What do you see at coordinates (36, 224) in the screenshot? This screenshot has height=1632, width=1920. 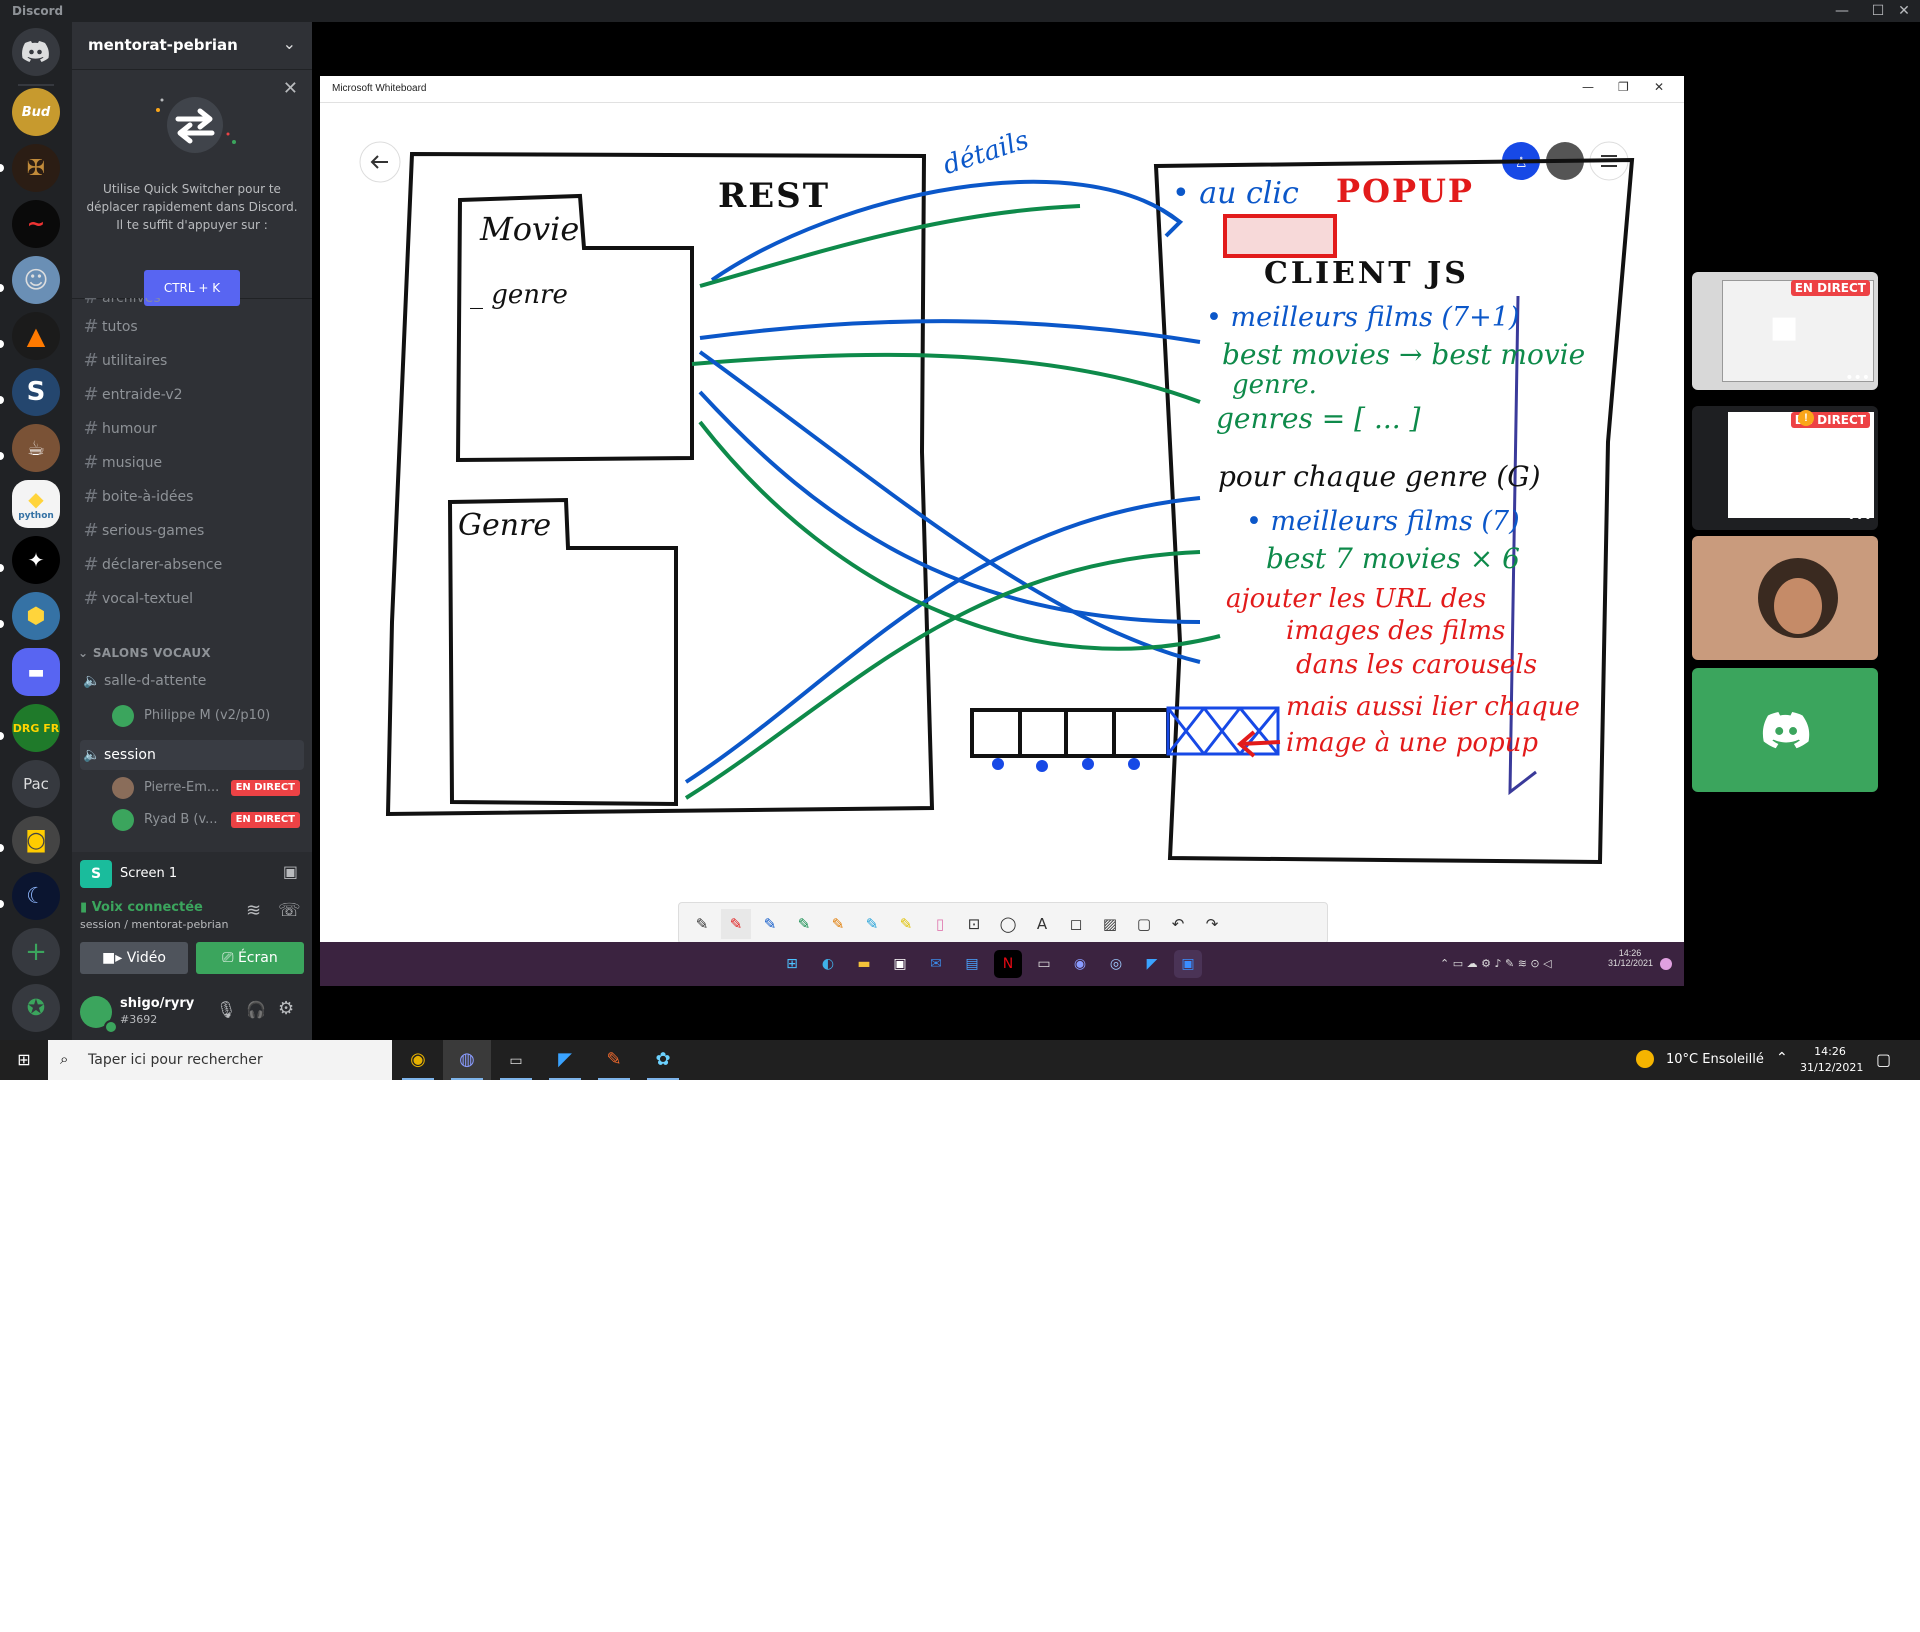 I see `server-icon-3: ~` at bounding box center [36, 224].